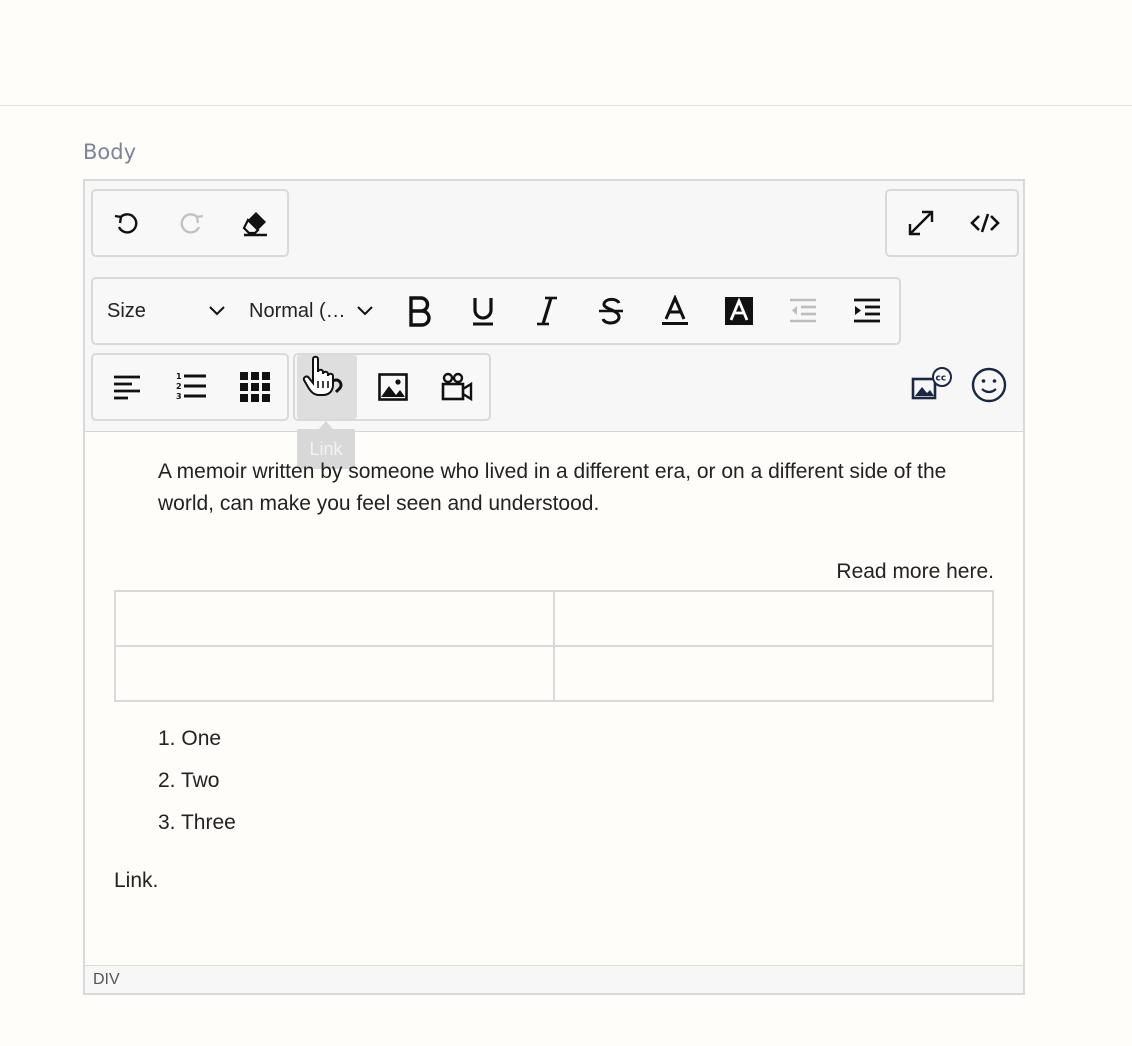 This screenshot has height=1046, width=1132. I want to click on indent-icon, so click(867, 310).